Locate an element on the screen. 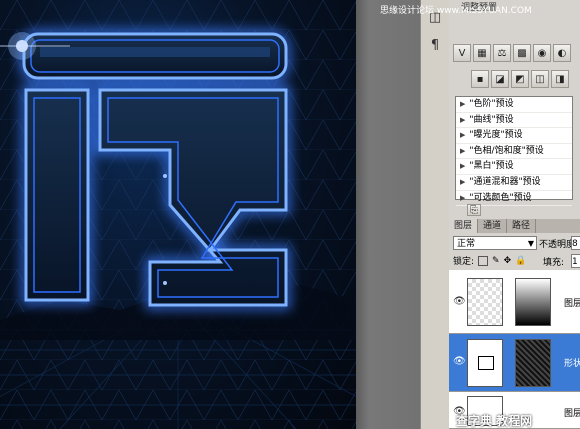  color-balance-icon: ⚖ is located at coordinates (502, 53).